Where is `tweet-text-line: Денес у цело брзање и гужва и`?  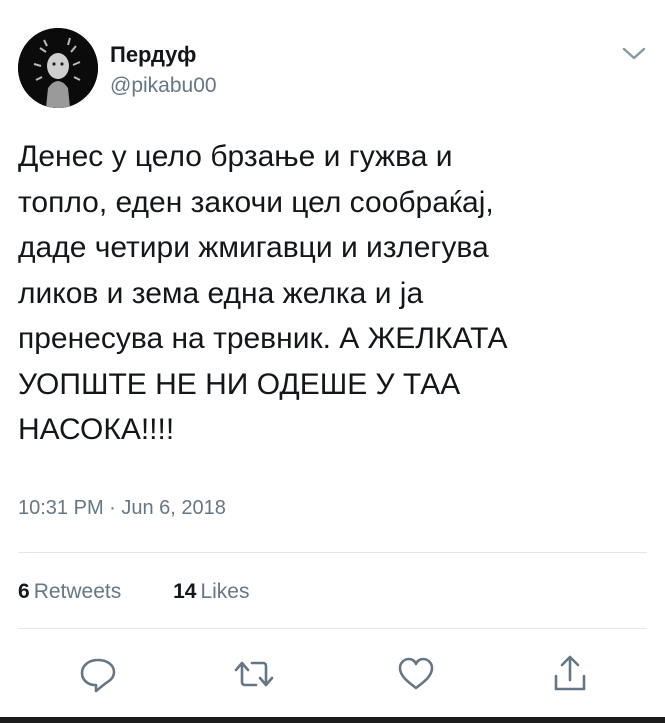 tweet-text-line: Денес у цело брзање и гужва и is located at coordinates (235, 156).